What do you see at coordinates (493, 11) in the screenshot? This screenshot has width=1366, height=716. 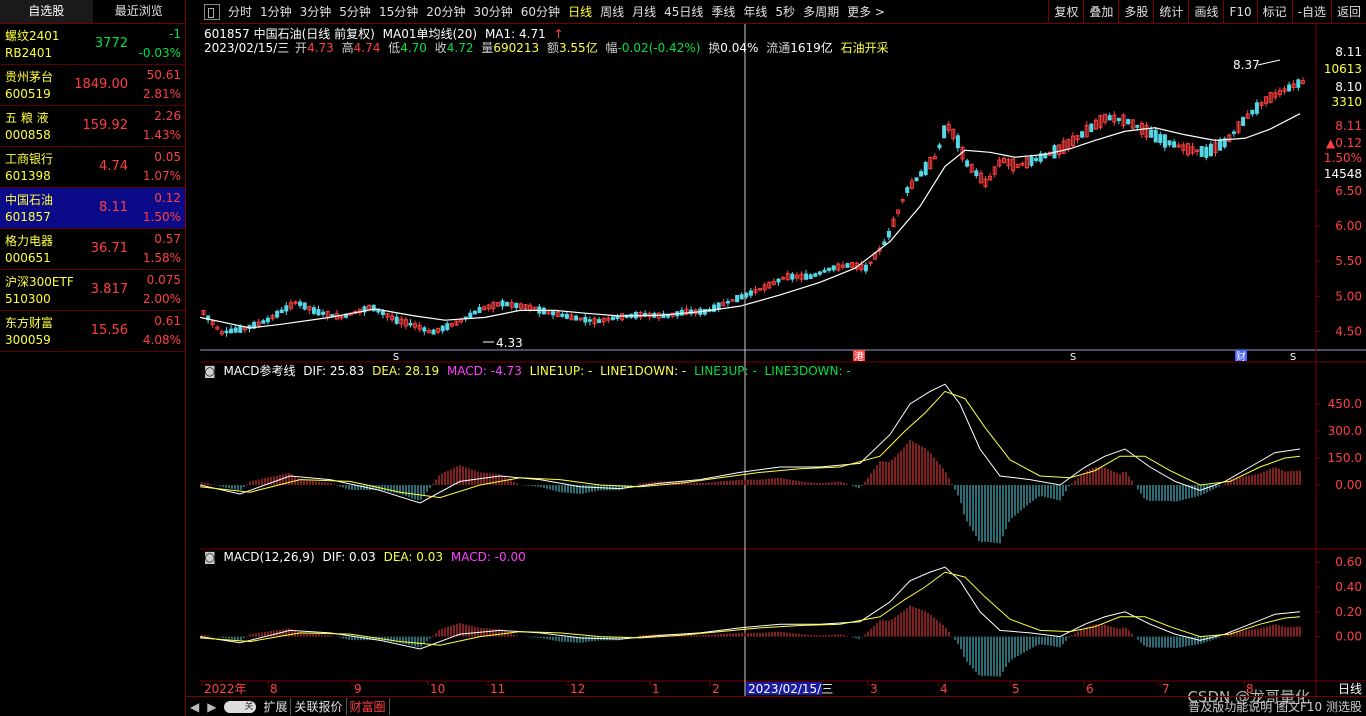 I see `period-6: 30分钟` at bounding box center [493, 11].